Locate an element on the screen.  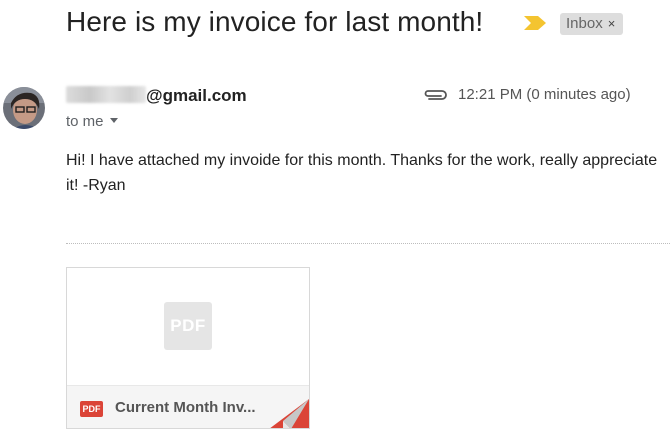
attachment-thumbnail: PDF is located at coordinates (188, 326).